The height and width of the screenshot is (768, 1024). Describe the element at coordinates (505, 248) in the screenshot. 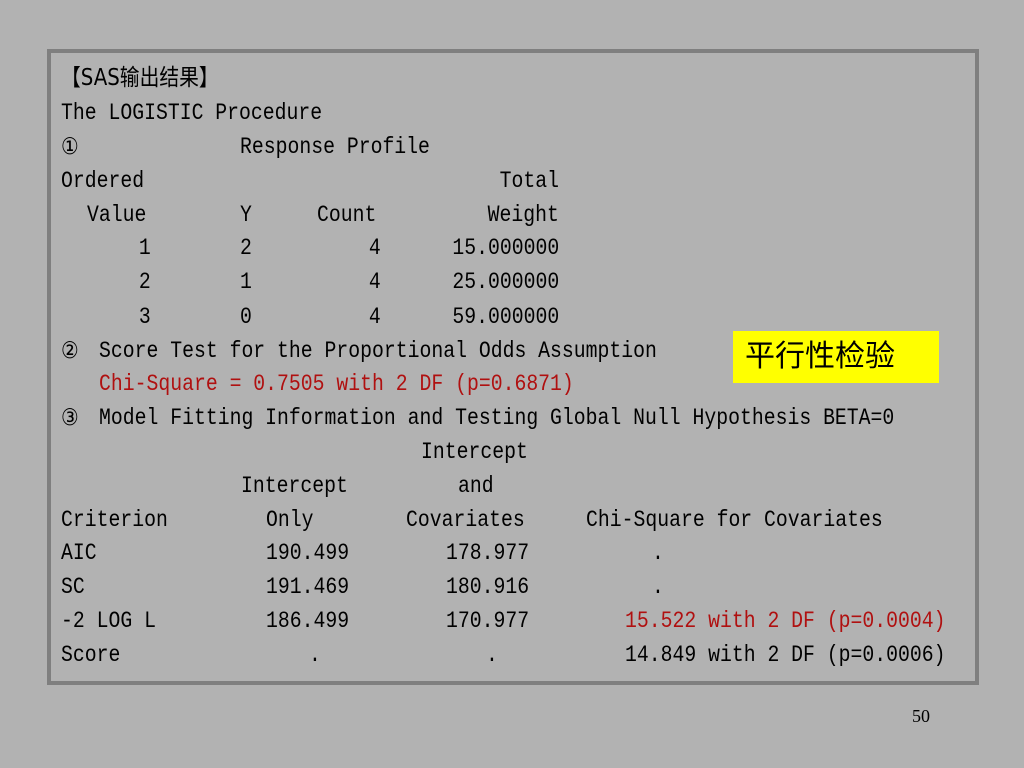

I see `profile-row-weight: 15.000000` at that location.